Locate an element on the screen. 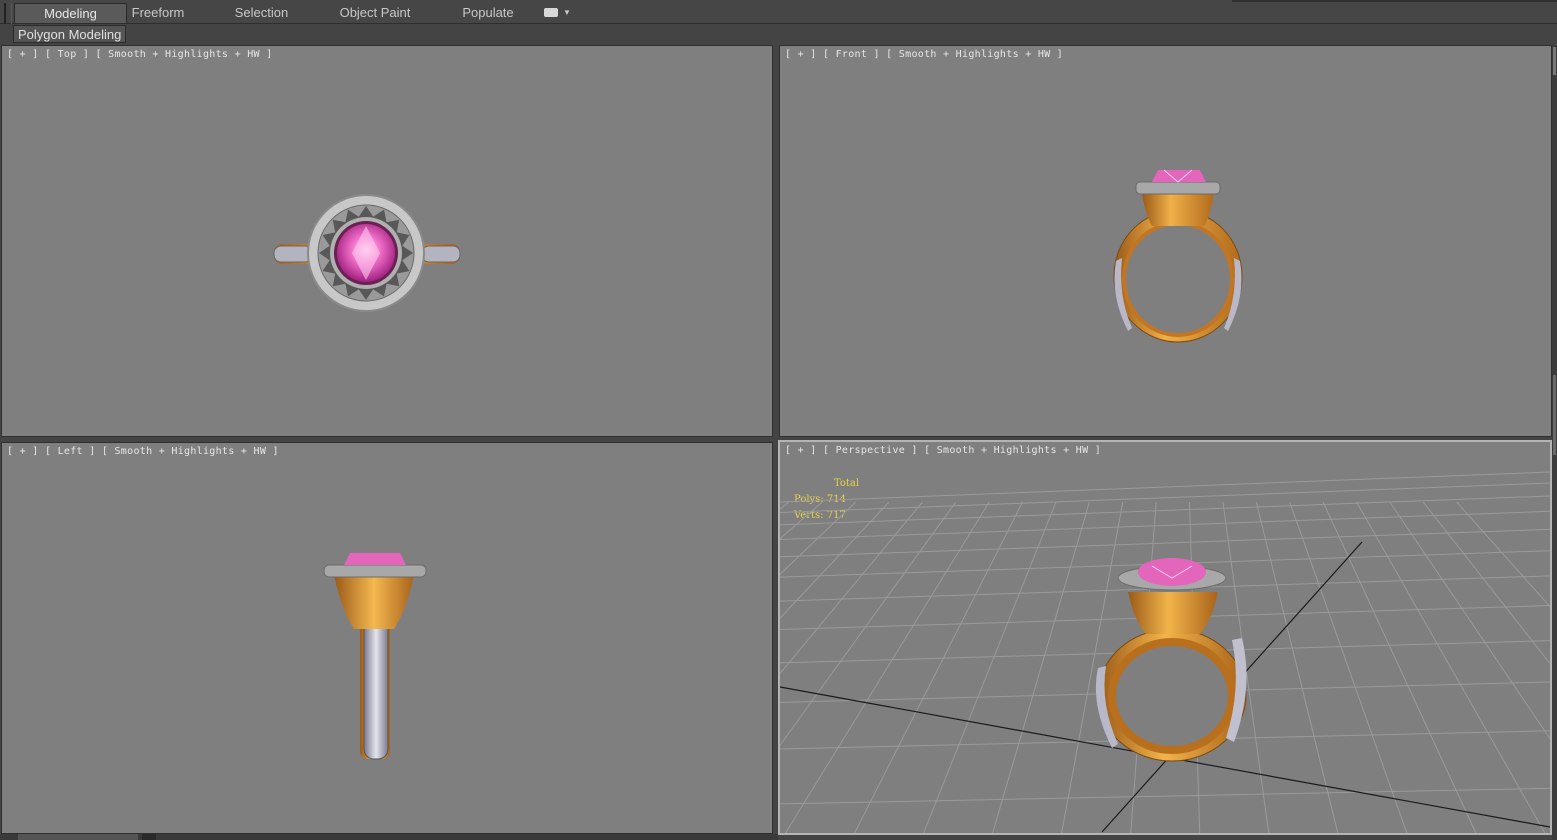 The width and height of the screenshot is (1557, 840). tab-selection: Selection is located at coordinates (261, 13).